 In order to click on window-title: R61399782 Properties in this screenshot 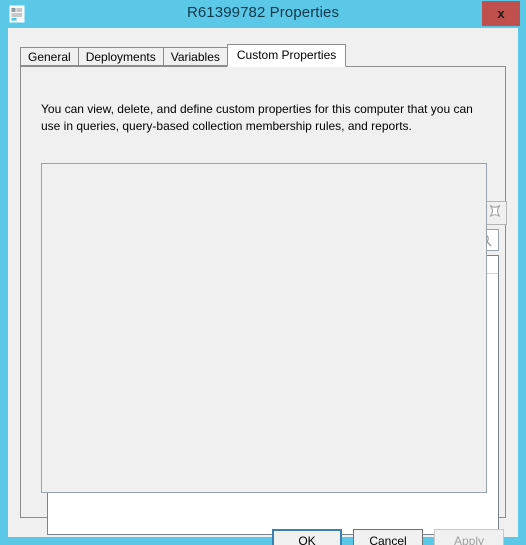, I will do `click(263, 12)`.